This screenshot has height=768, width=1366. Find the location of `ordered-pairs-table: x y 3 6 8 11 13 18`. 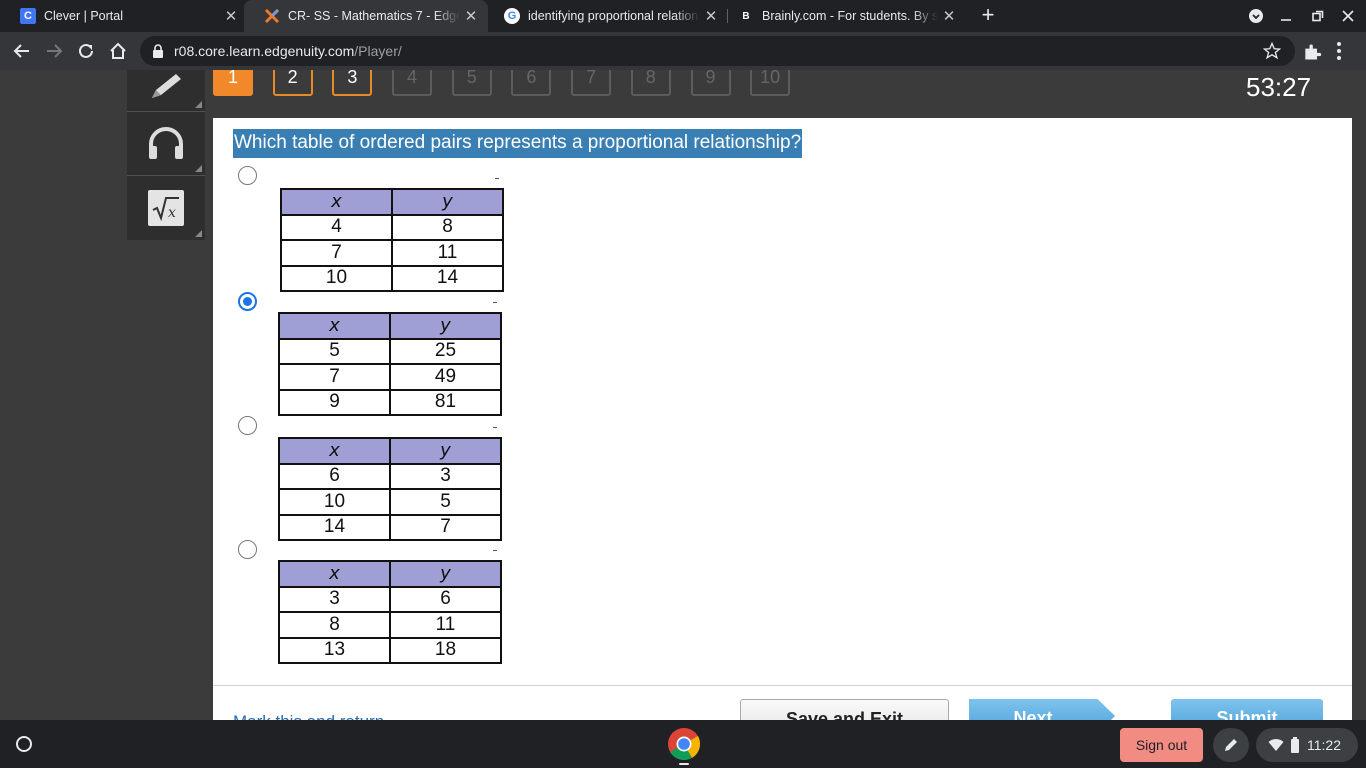

ordered-pairs-table: x y 3 6 8 11 13 18 is located at coordinates (390, 612).